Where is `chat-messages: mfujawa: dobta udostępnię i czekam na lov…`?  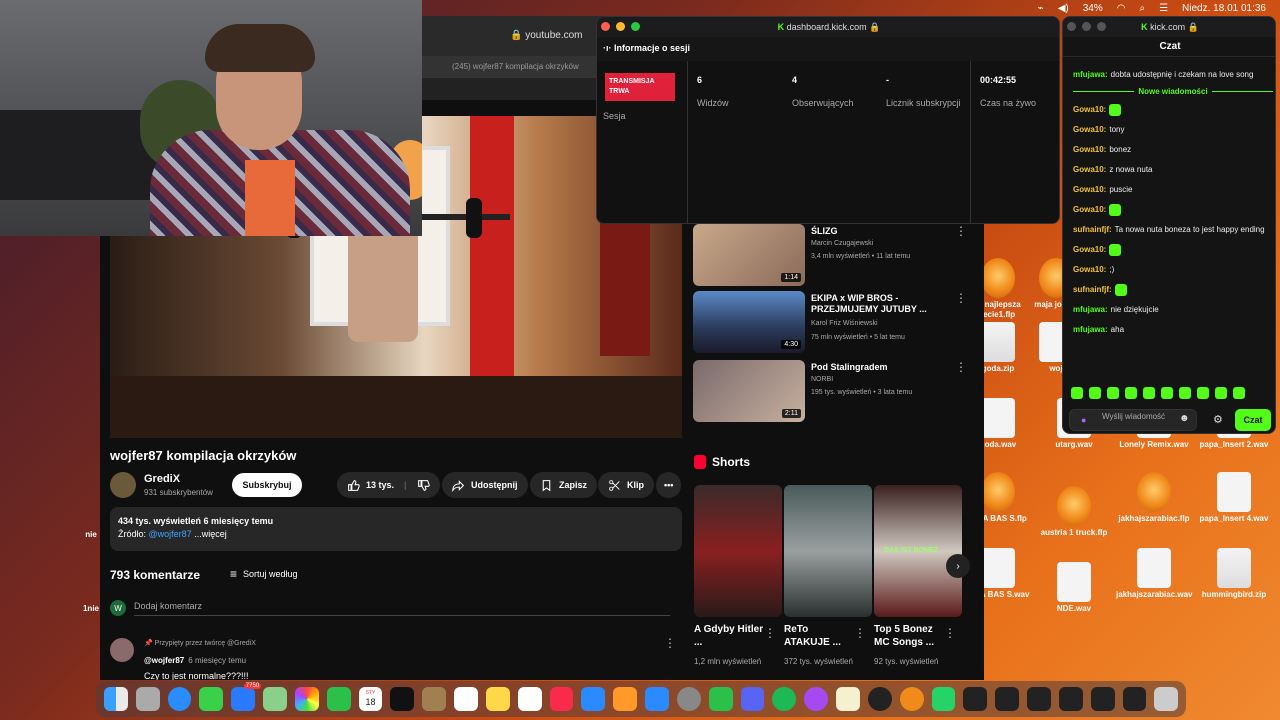 chat-messages: mfujawa: dobta udostępnię i czekam na lov… is located at coordinates (1173, 206).